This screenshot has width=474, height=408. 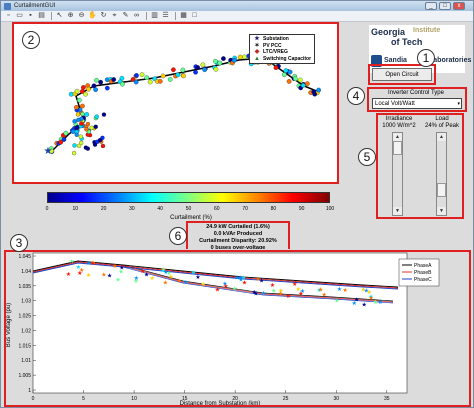 What do you see at coordinates (459, 6) in the screenshot?
I see `close-button: x` at bounding box center [459, 6].